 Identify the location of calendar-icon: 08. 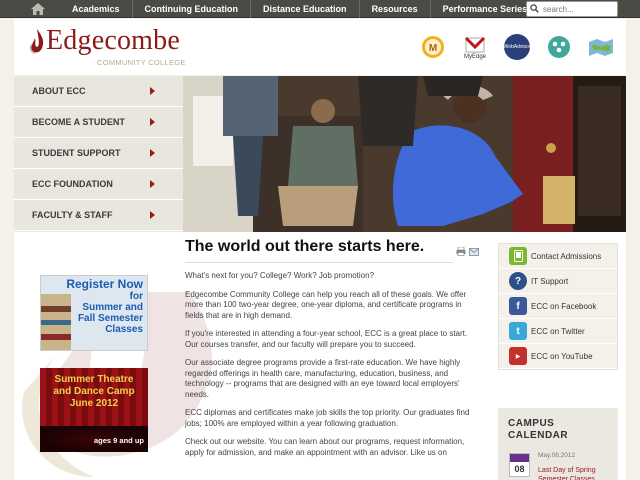
(519, 465).